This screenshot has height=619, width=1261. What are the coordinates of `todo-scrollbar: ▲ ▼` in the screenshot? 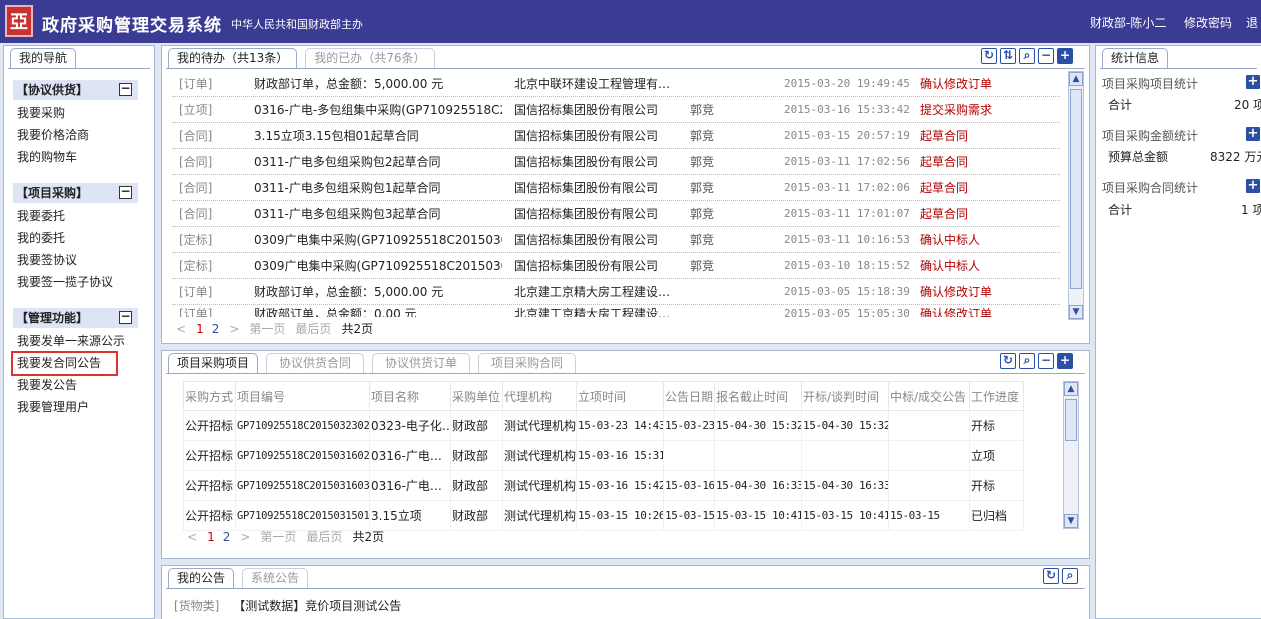 It's located at (1076, 195).